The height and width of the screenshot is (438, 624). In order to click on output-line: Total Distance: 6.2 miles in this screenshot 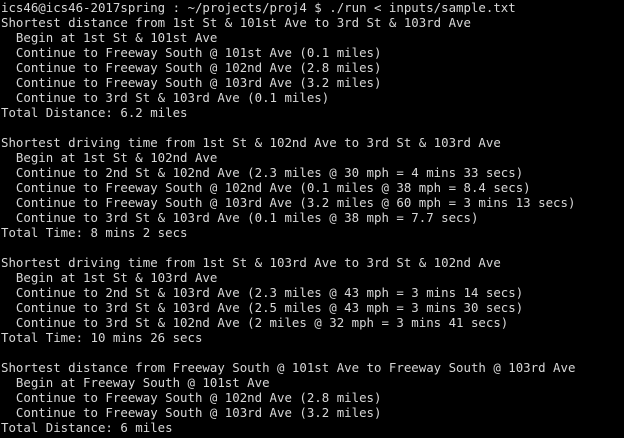, I will do `click(94, 112)`.